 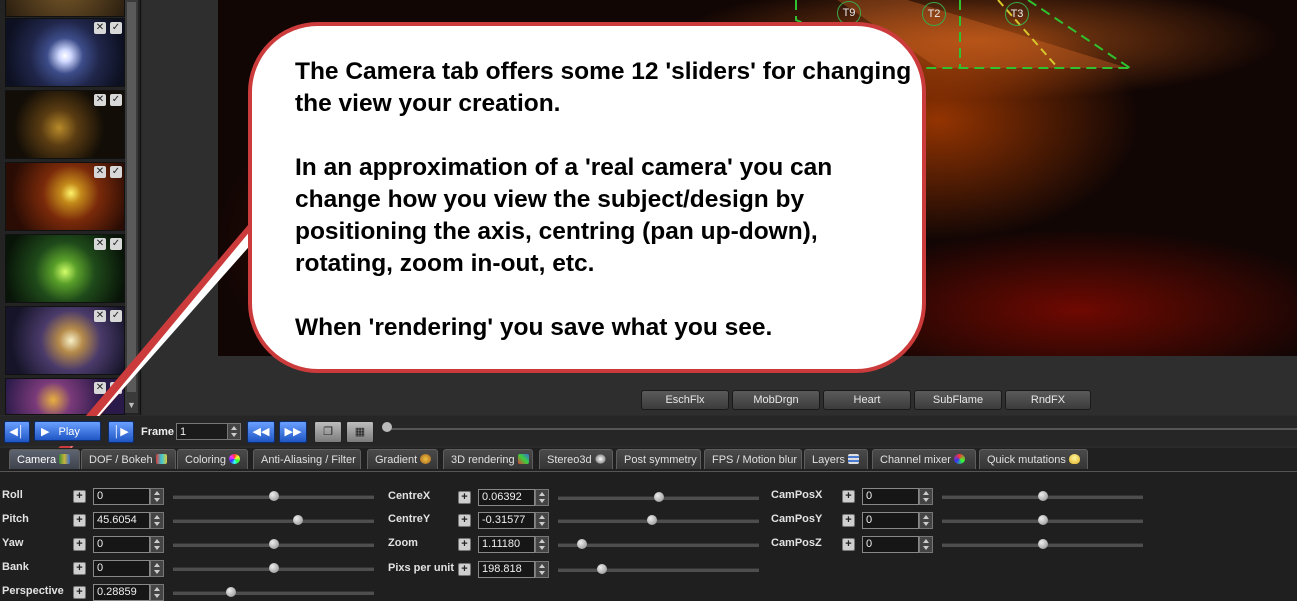 I want to click on heart-button: Heart, so click(x=867, y=400).